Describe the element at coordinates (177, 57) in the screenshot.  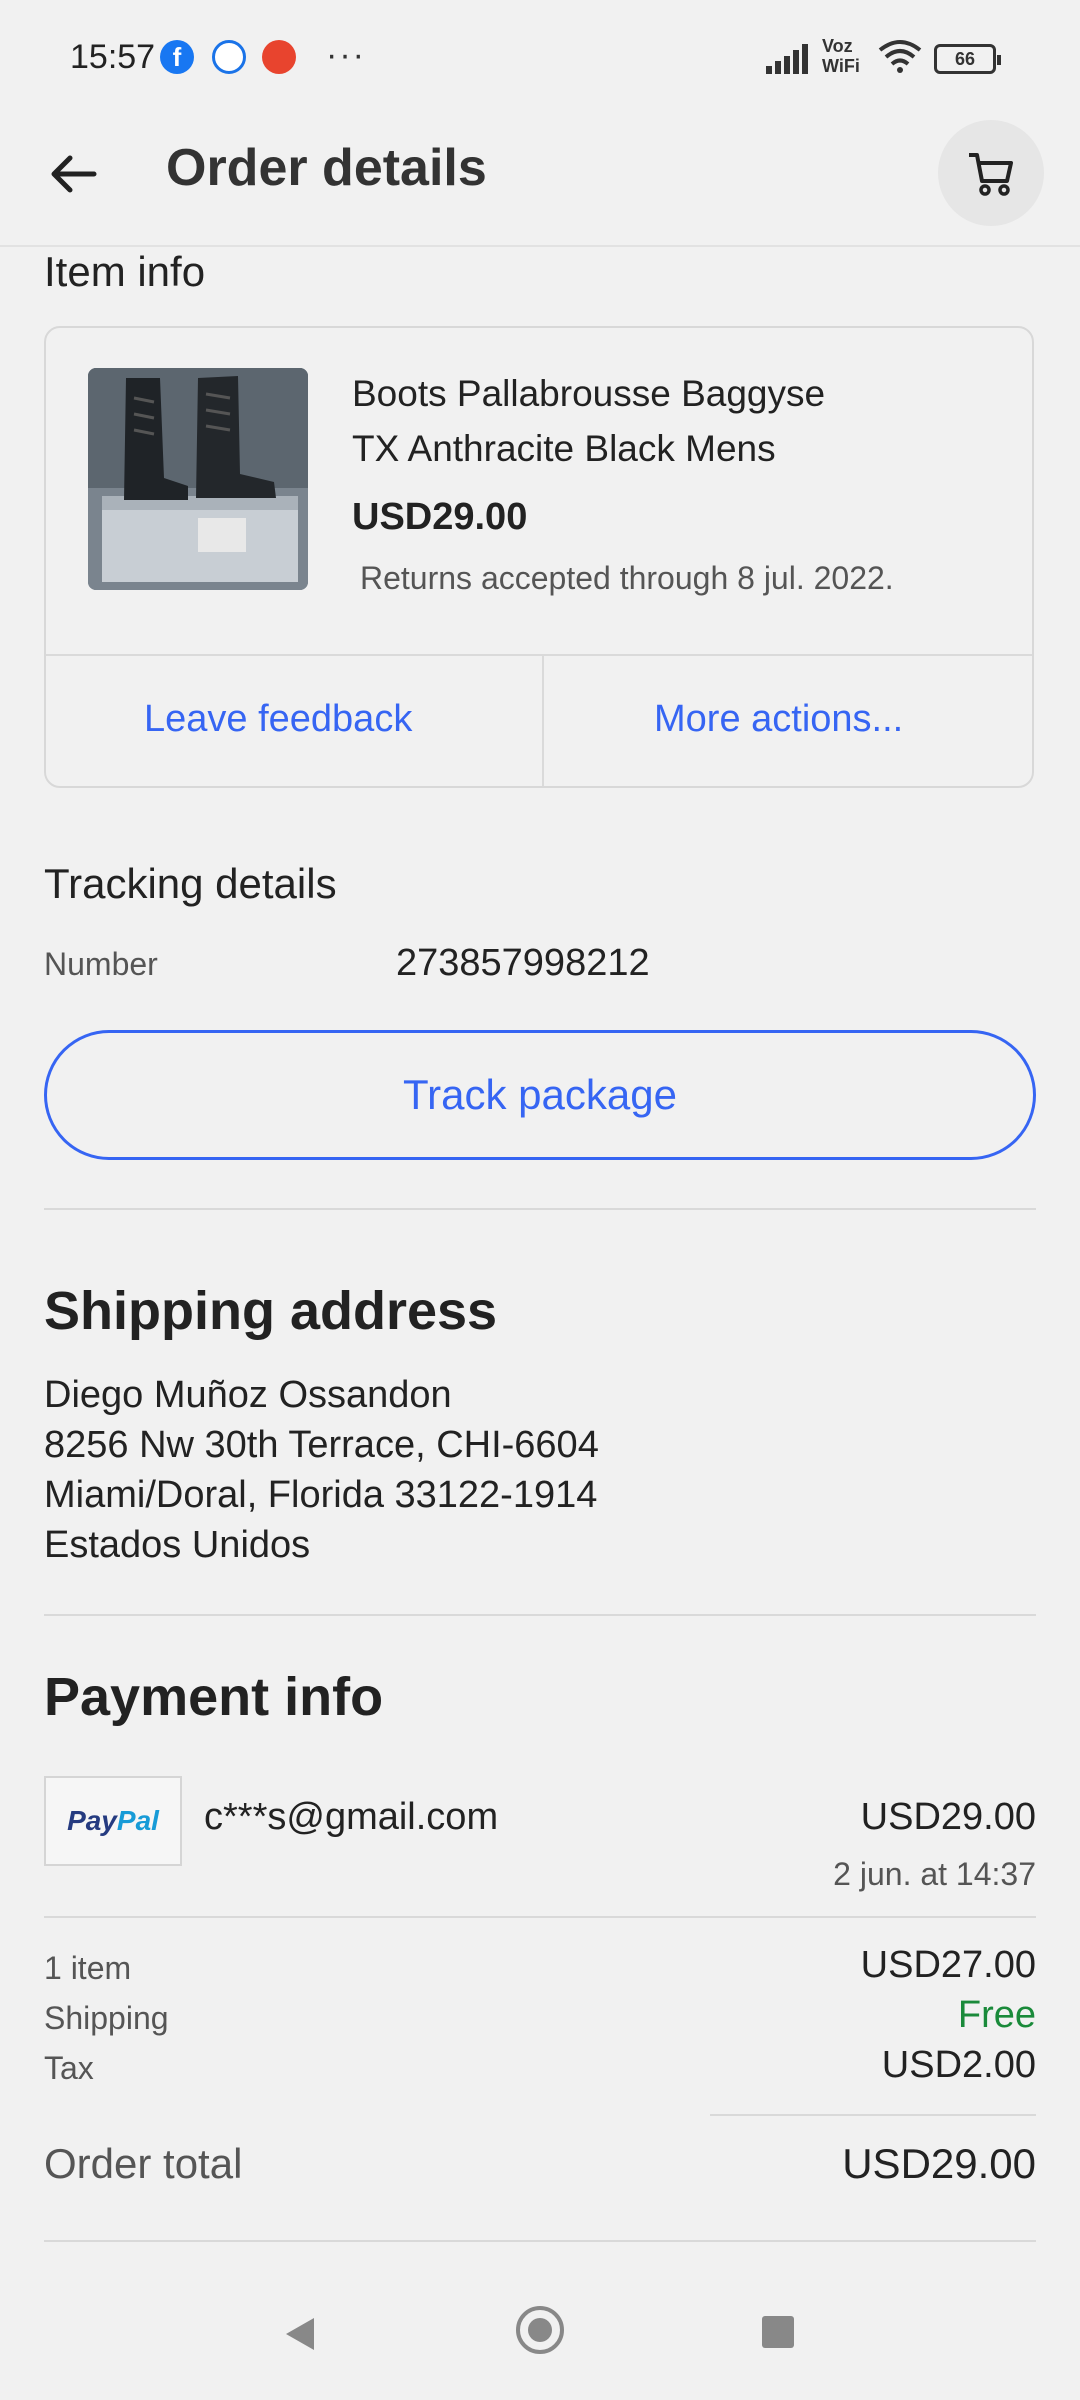
I see `facebook-icon: f` at that location.